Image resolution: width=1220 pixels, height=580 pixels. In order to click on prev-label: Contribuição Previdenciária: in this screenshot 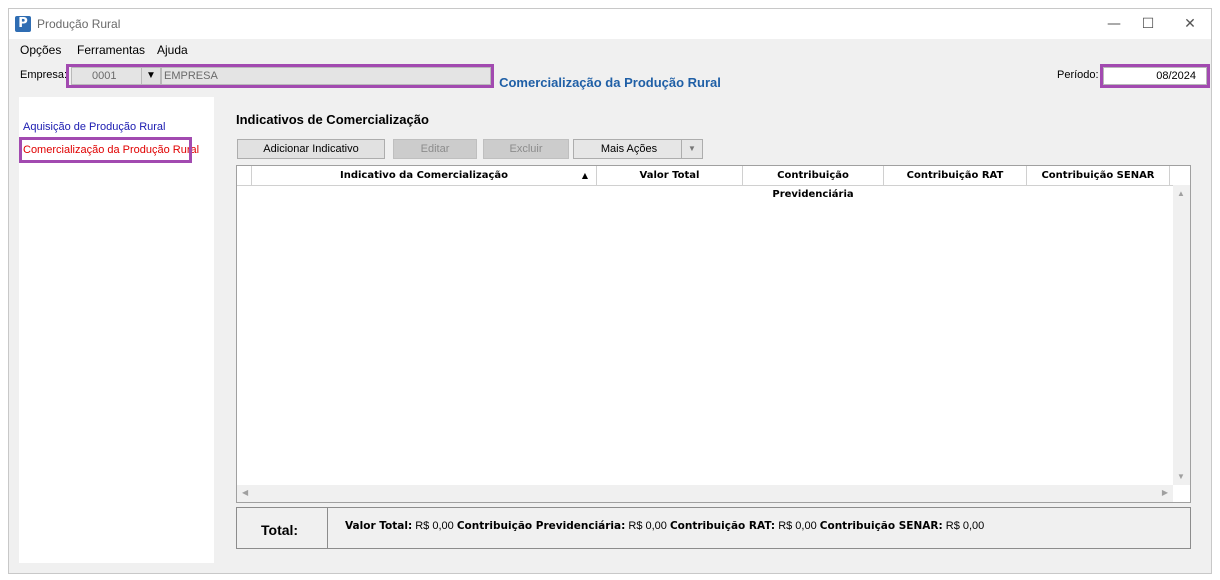, I will do `click(541, 526)`.